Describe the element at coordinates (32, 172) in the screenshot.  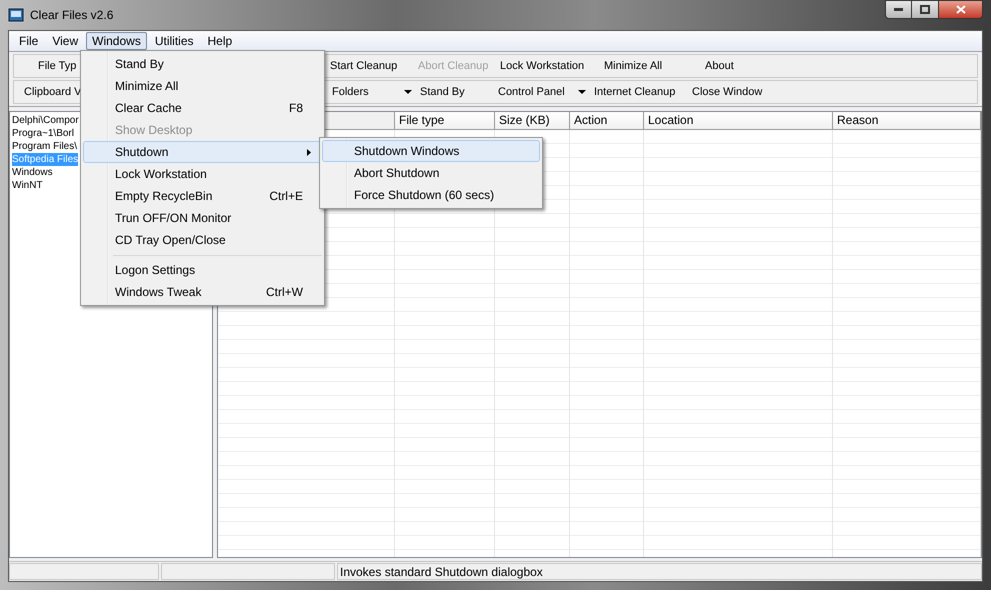
I see `folder-item: Windows` at that location.